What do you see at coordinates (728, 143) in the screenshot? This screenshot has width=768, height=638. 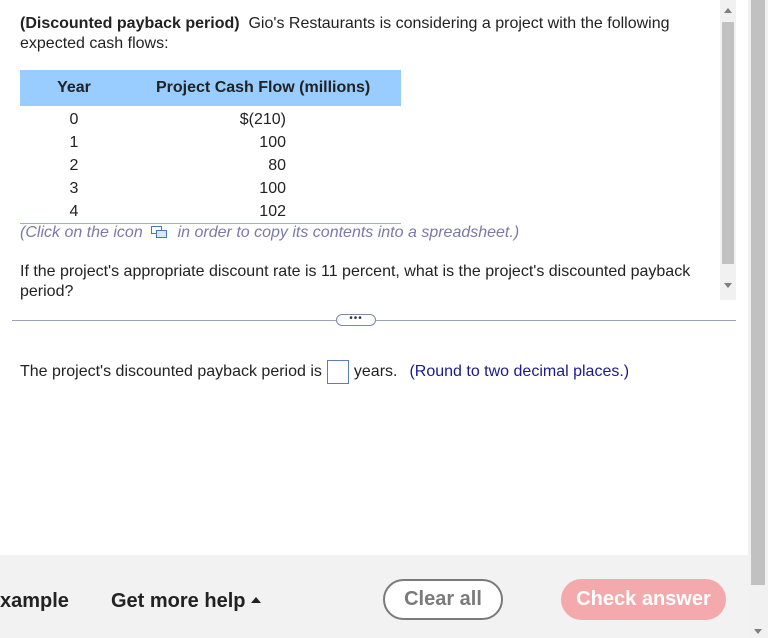 I see `scrollbar-thumb` at bounding box center [728, 143].